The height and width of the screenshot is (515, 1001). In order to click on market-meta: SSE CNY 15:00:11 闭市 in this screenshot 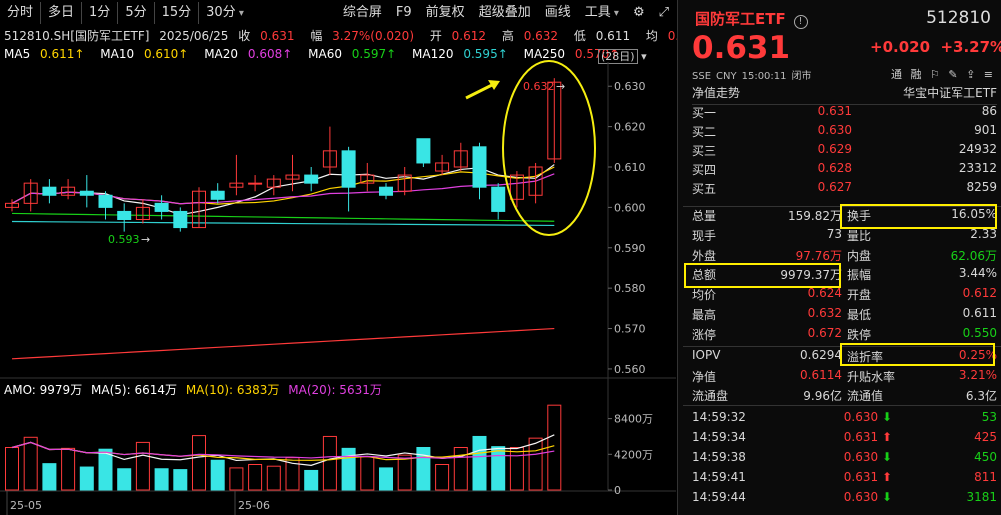, I will do `click(752, 76)`.